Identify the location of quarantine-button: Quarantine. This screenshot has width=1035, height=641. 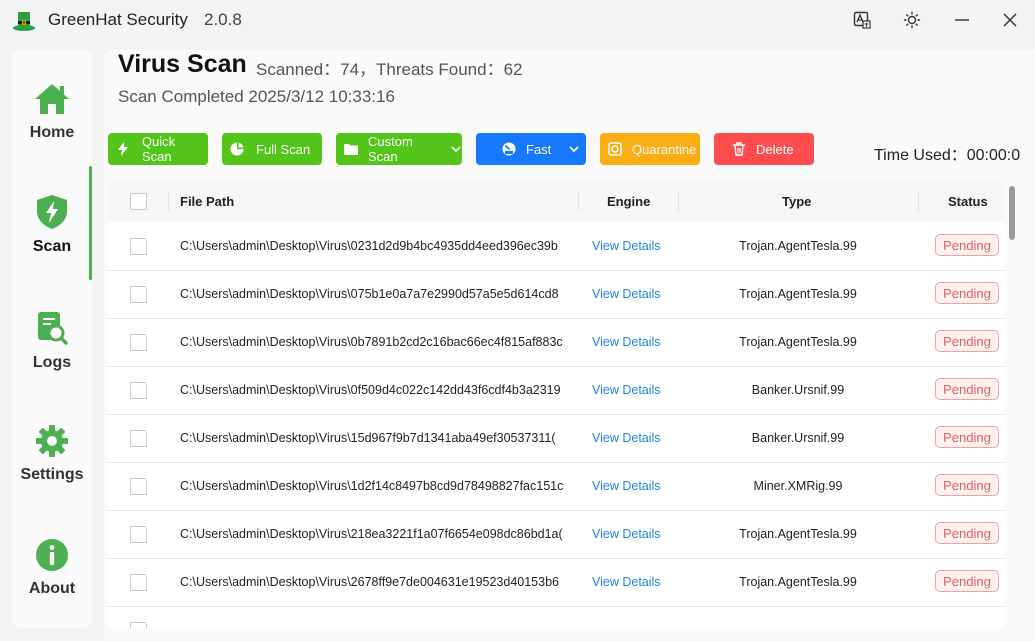
(650, 149).